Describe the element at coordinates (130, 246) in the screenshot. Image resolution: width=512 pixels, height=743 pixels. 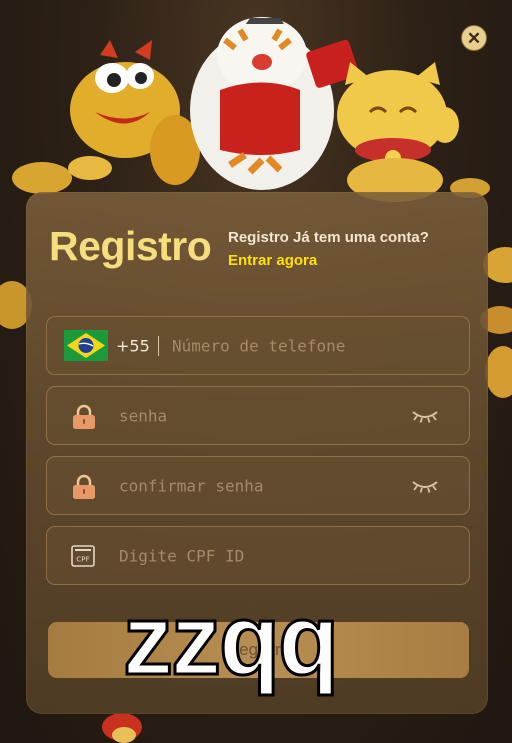
I see `modal-title: Registro` at that location.